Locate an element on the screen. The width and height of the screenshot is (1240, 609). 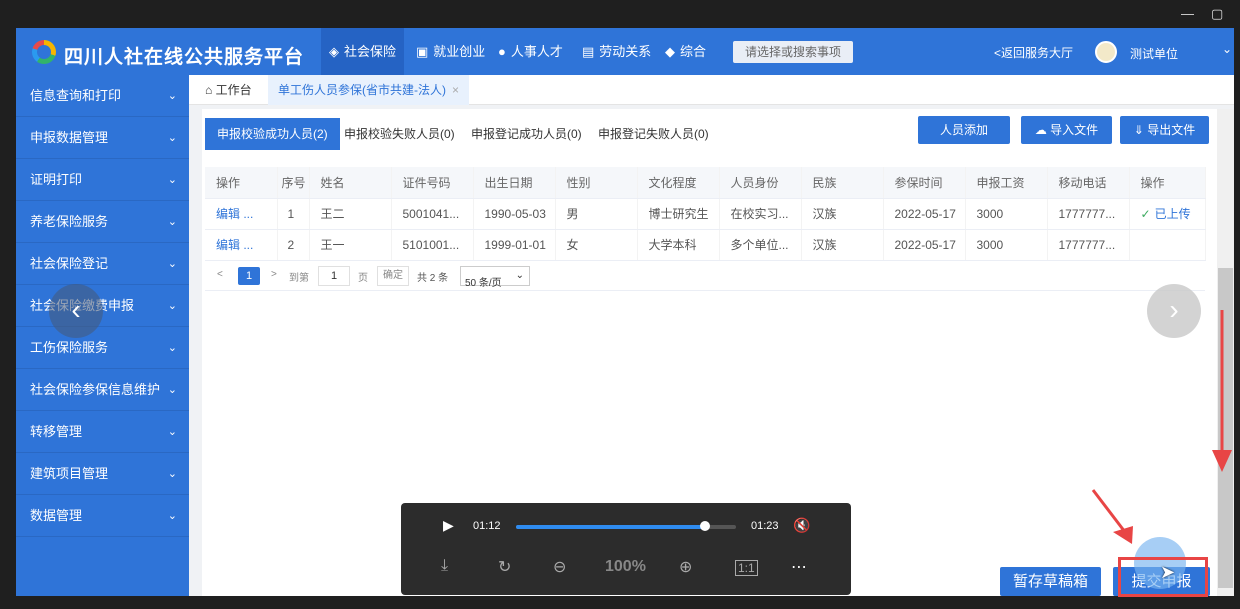
more-icon: ⋯ is located at coordinates (799, 567).